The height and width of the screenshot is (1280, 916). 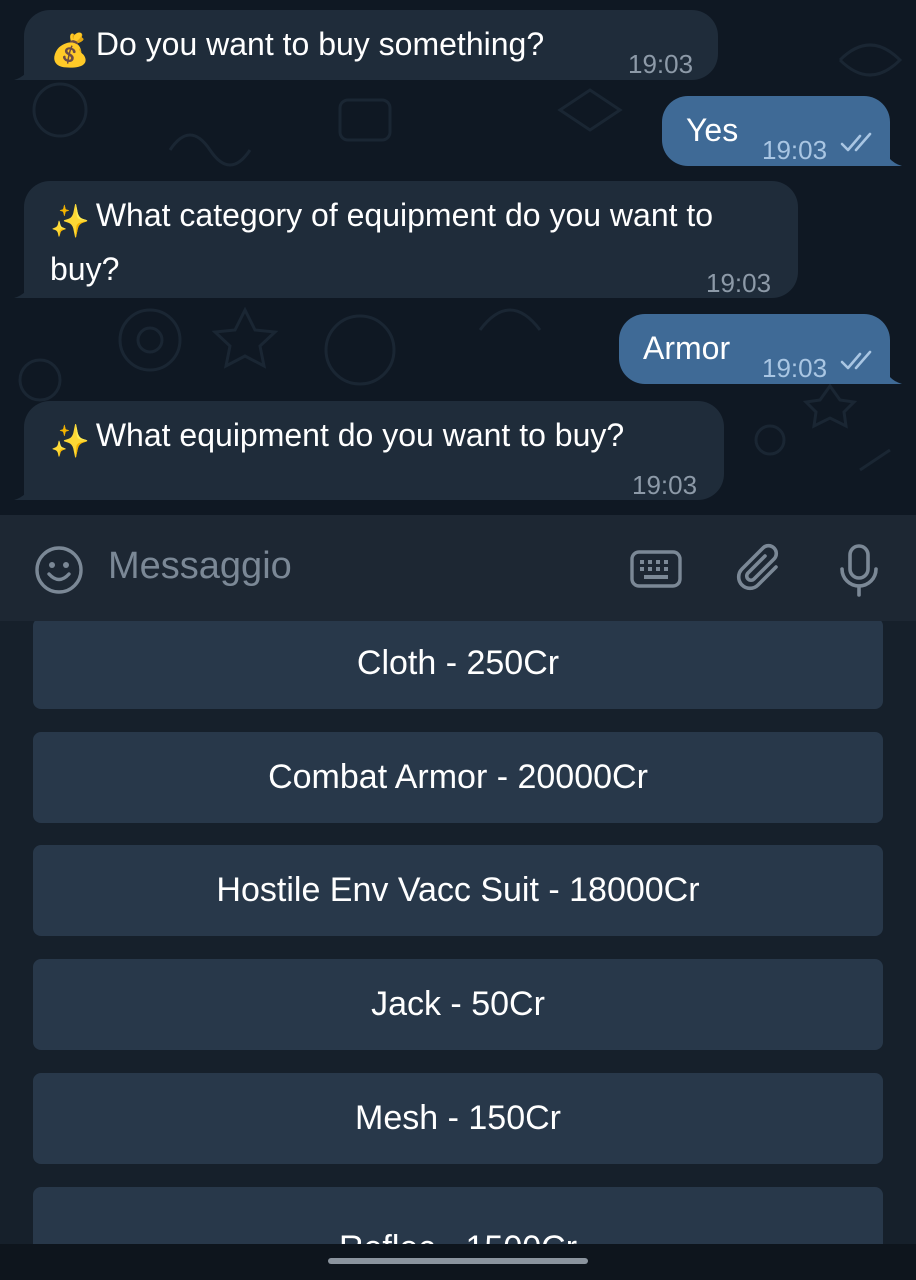 I want to click on message-incoming: 💰 Do you want to buy something? 19:03, so click(x=366, y=45).